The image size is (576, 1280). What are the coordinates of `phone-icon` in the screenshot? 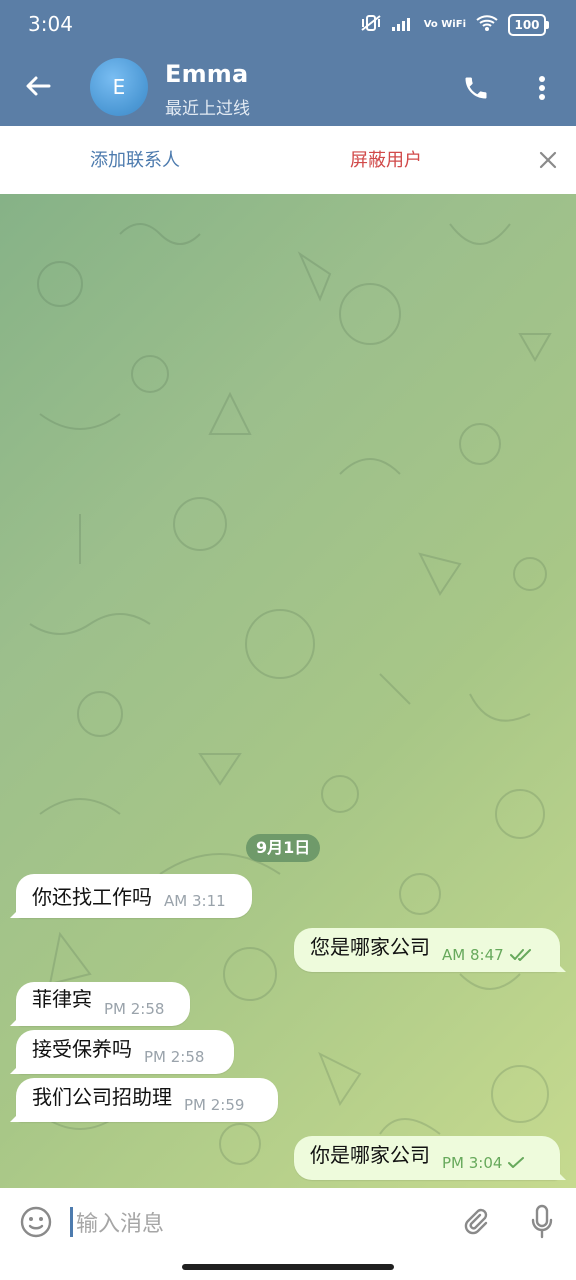 It's located at (476, 88).